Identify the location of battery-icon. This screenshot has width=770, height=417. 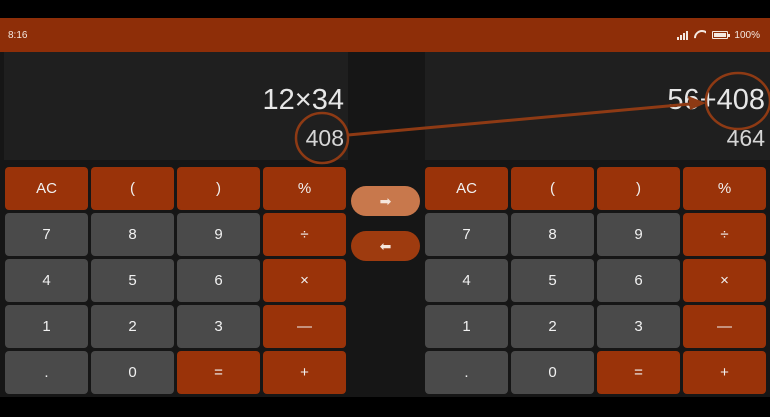
(721, 35).